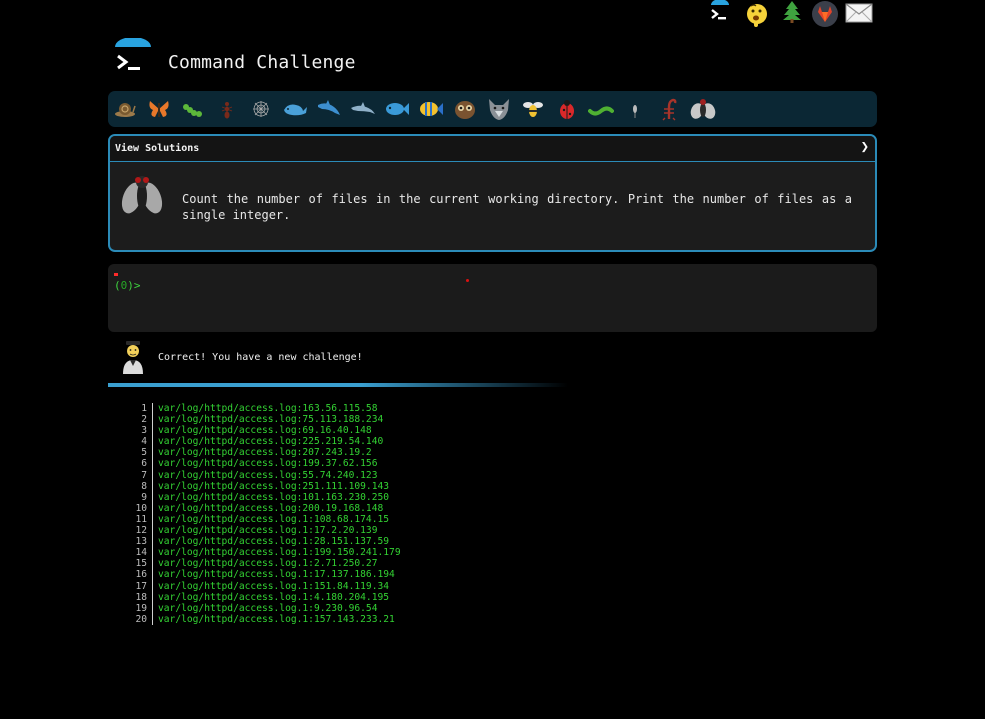 The height and width of the screenshot is (719, 985). I want to click on level-spiderweb, so click(261, 109).